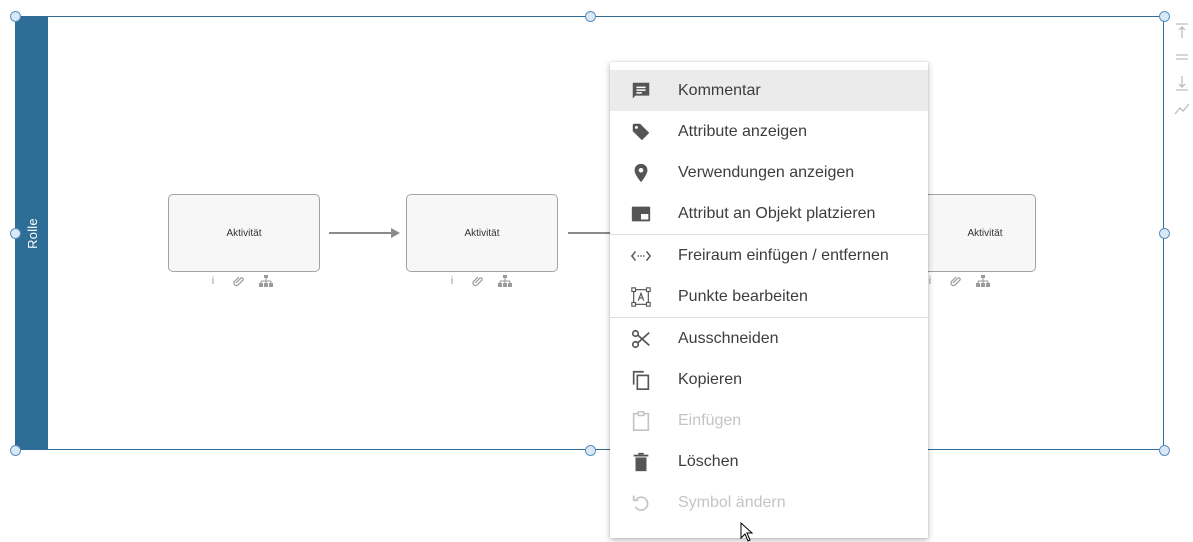 The height and width of the screenshot is (542, 1193). I want to click on alignment-toolstrip, so click(1182, 70).